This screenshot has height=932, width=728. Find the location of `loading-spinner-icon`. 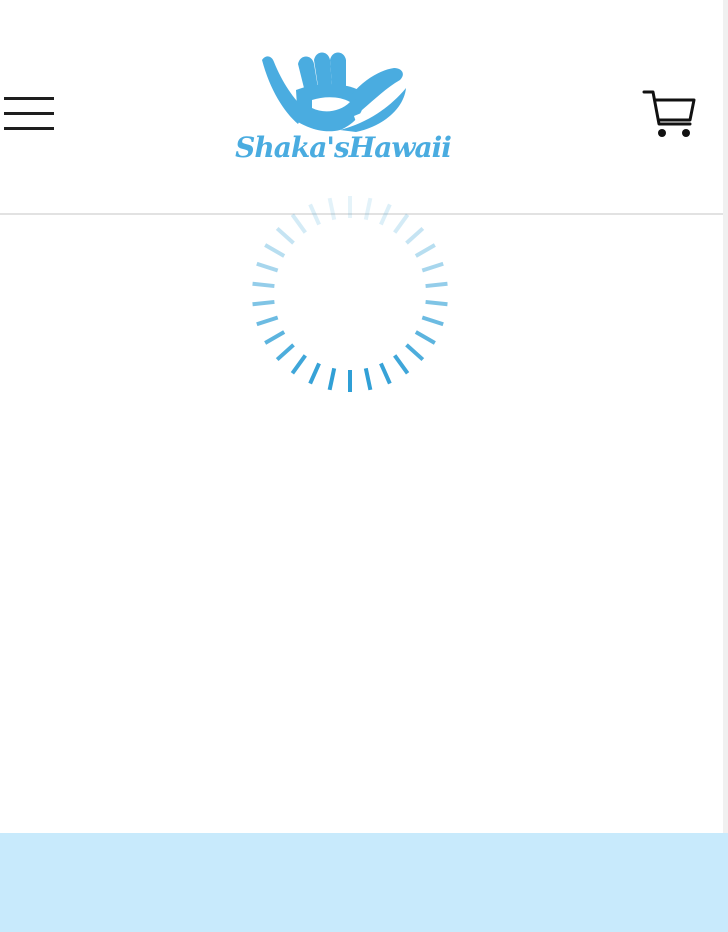

loading-spinner-icon is located at coordinates (350, 294).